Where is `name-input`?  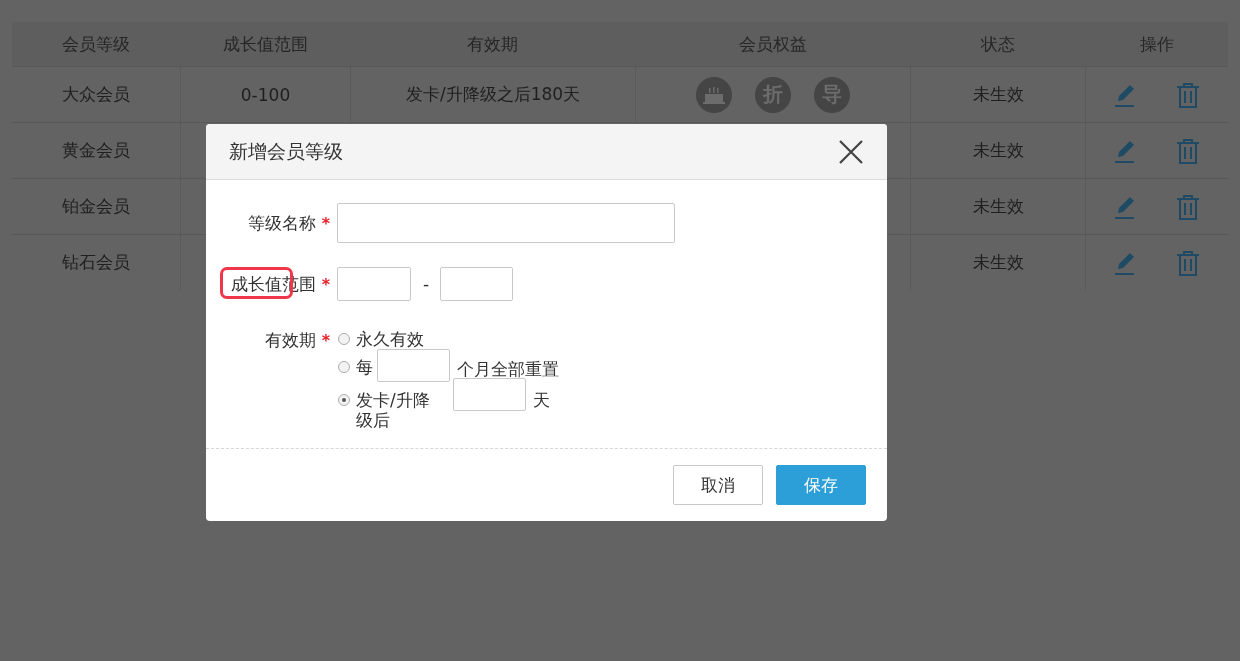
name-input is located at coordinates (506, 223).